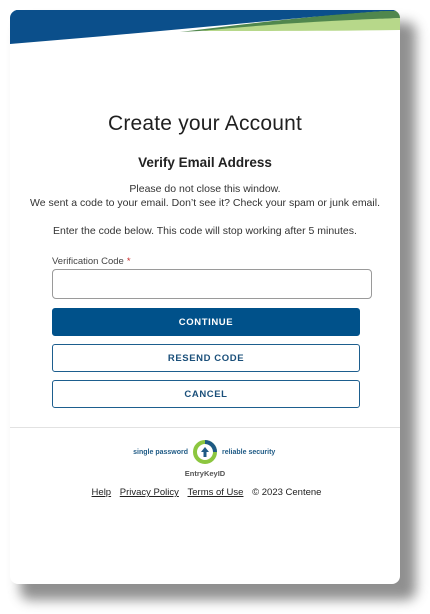 The width and height of the screenshot is (430, 614). What do you see at coordinates (216, 492) in the screenshot?
I see `terms-of-use-link: Terms of Use` at bounding box center [216, 492].